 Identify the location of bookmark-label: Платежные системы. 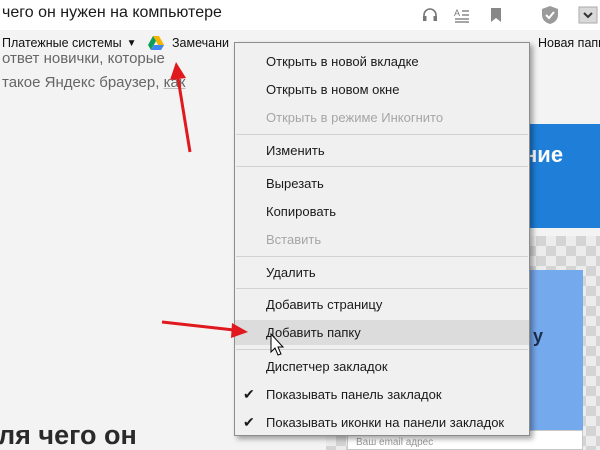
(62, 43).